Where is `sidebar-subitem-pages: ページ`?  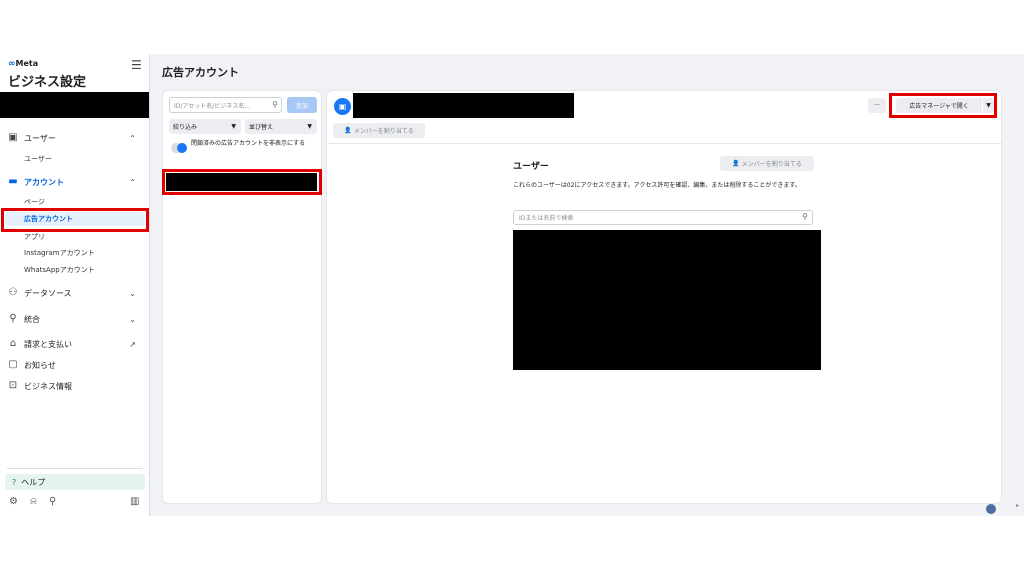
sidebar-subitem-pages: ページ is located at coordinates (74, 202).